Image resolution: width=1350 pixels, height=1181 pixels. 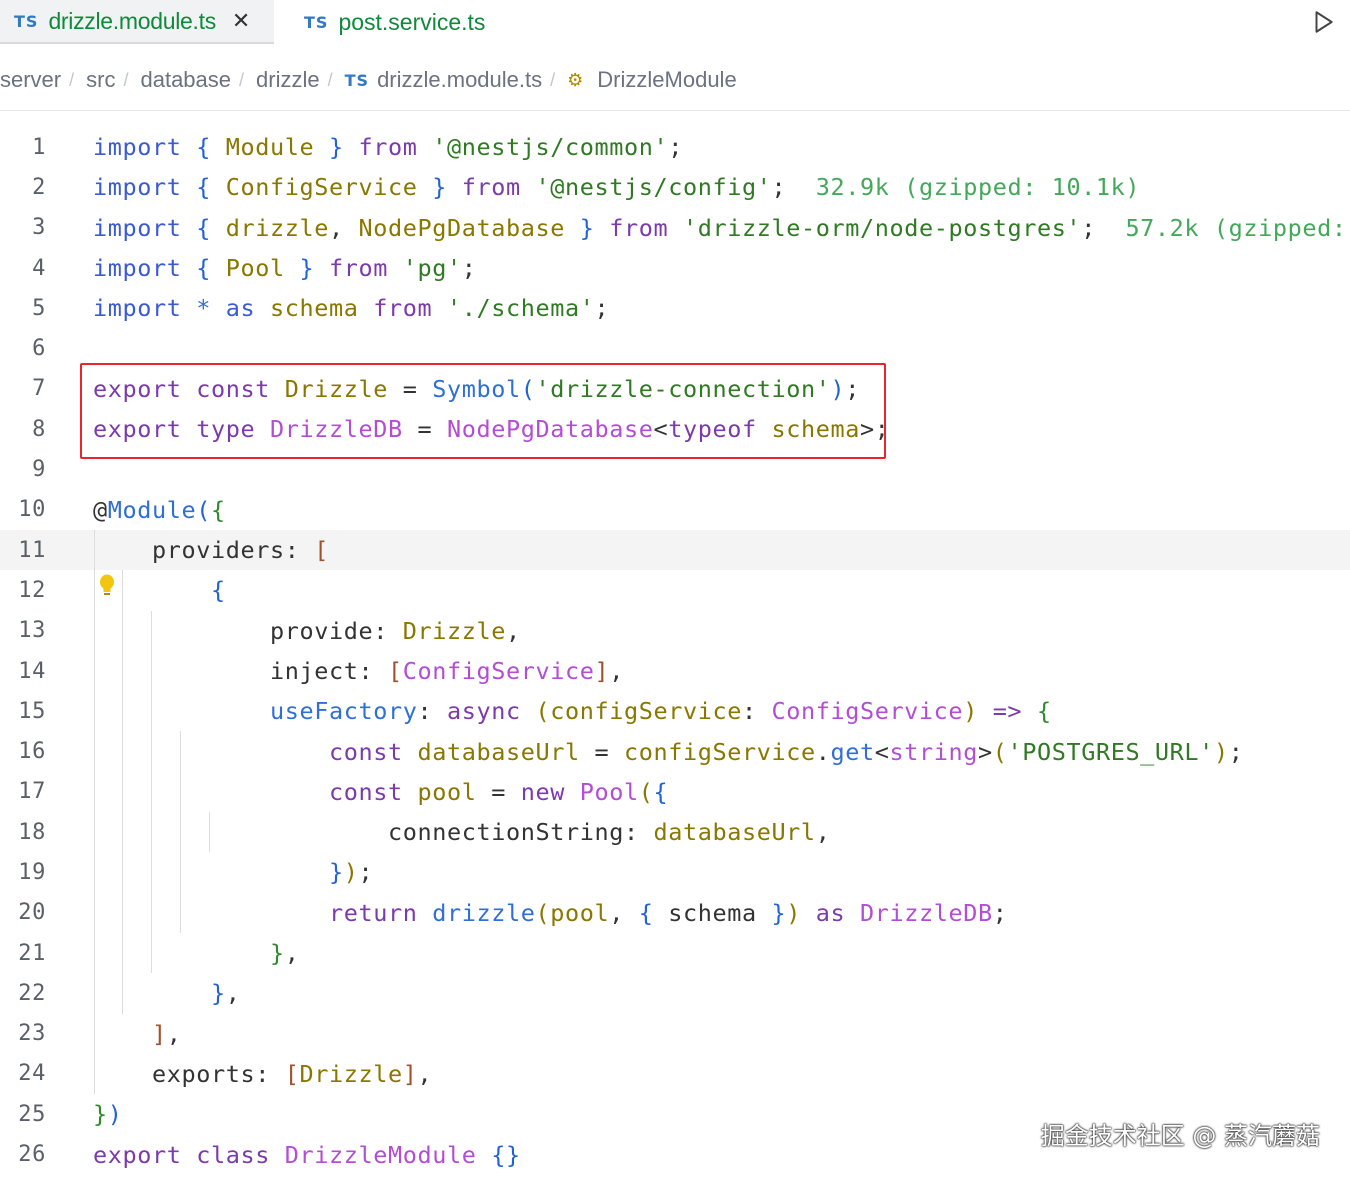 What do you see at coordinates (32, 510) in the screenshot?
I see `line-number: 10` at bounding box center [32, 510].